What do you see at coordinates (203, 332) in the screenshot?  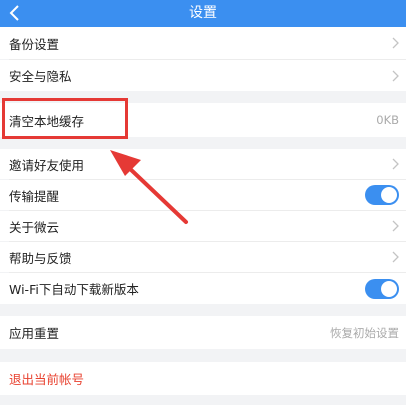 I see `app-reset-row: 应用重置 恢复初始设置` at bounding box center [203, 332].